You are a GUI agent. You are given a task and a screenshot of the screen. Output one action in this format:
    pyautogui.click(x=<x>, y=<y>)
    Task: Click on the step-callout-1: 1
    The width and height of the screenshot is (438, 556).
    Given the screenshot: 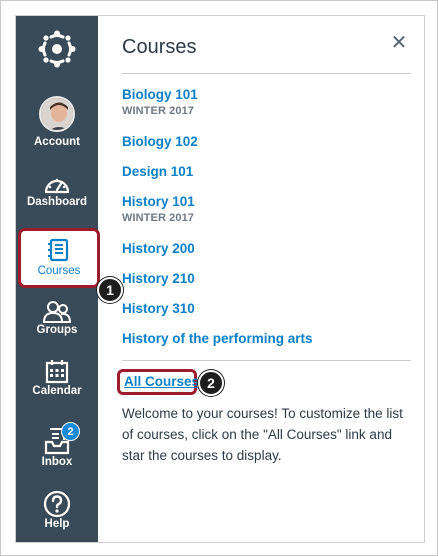 What is the action you would take?
    pyautogui.click(x=110, y=290)
    